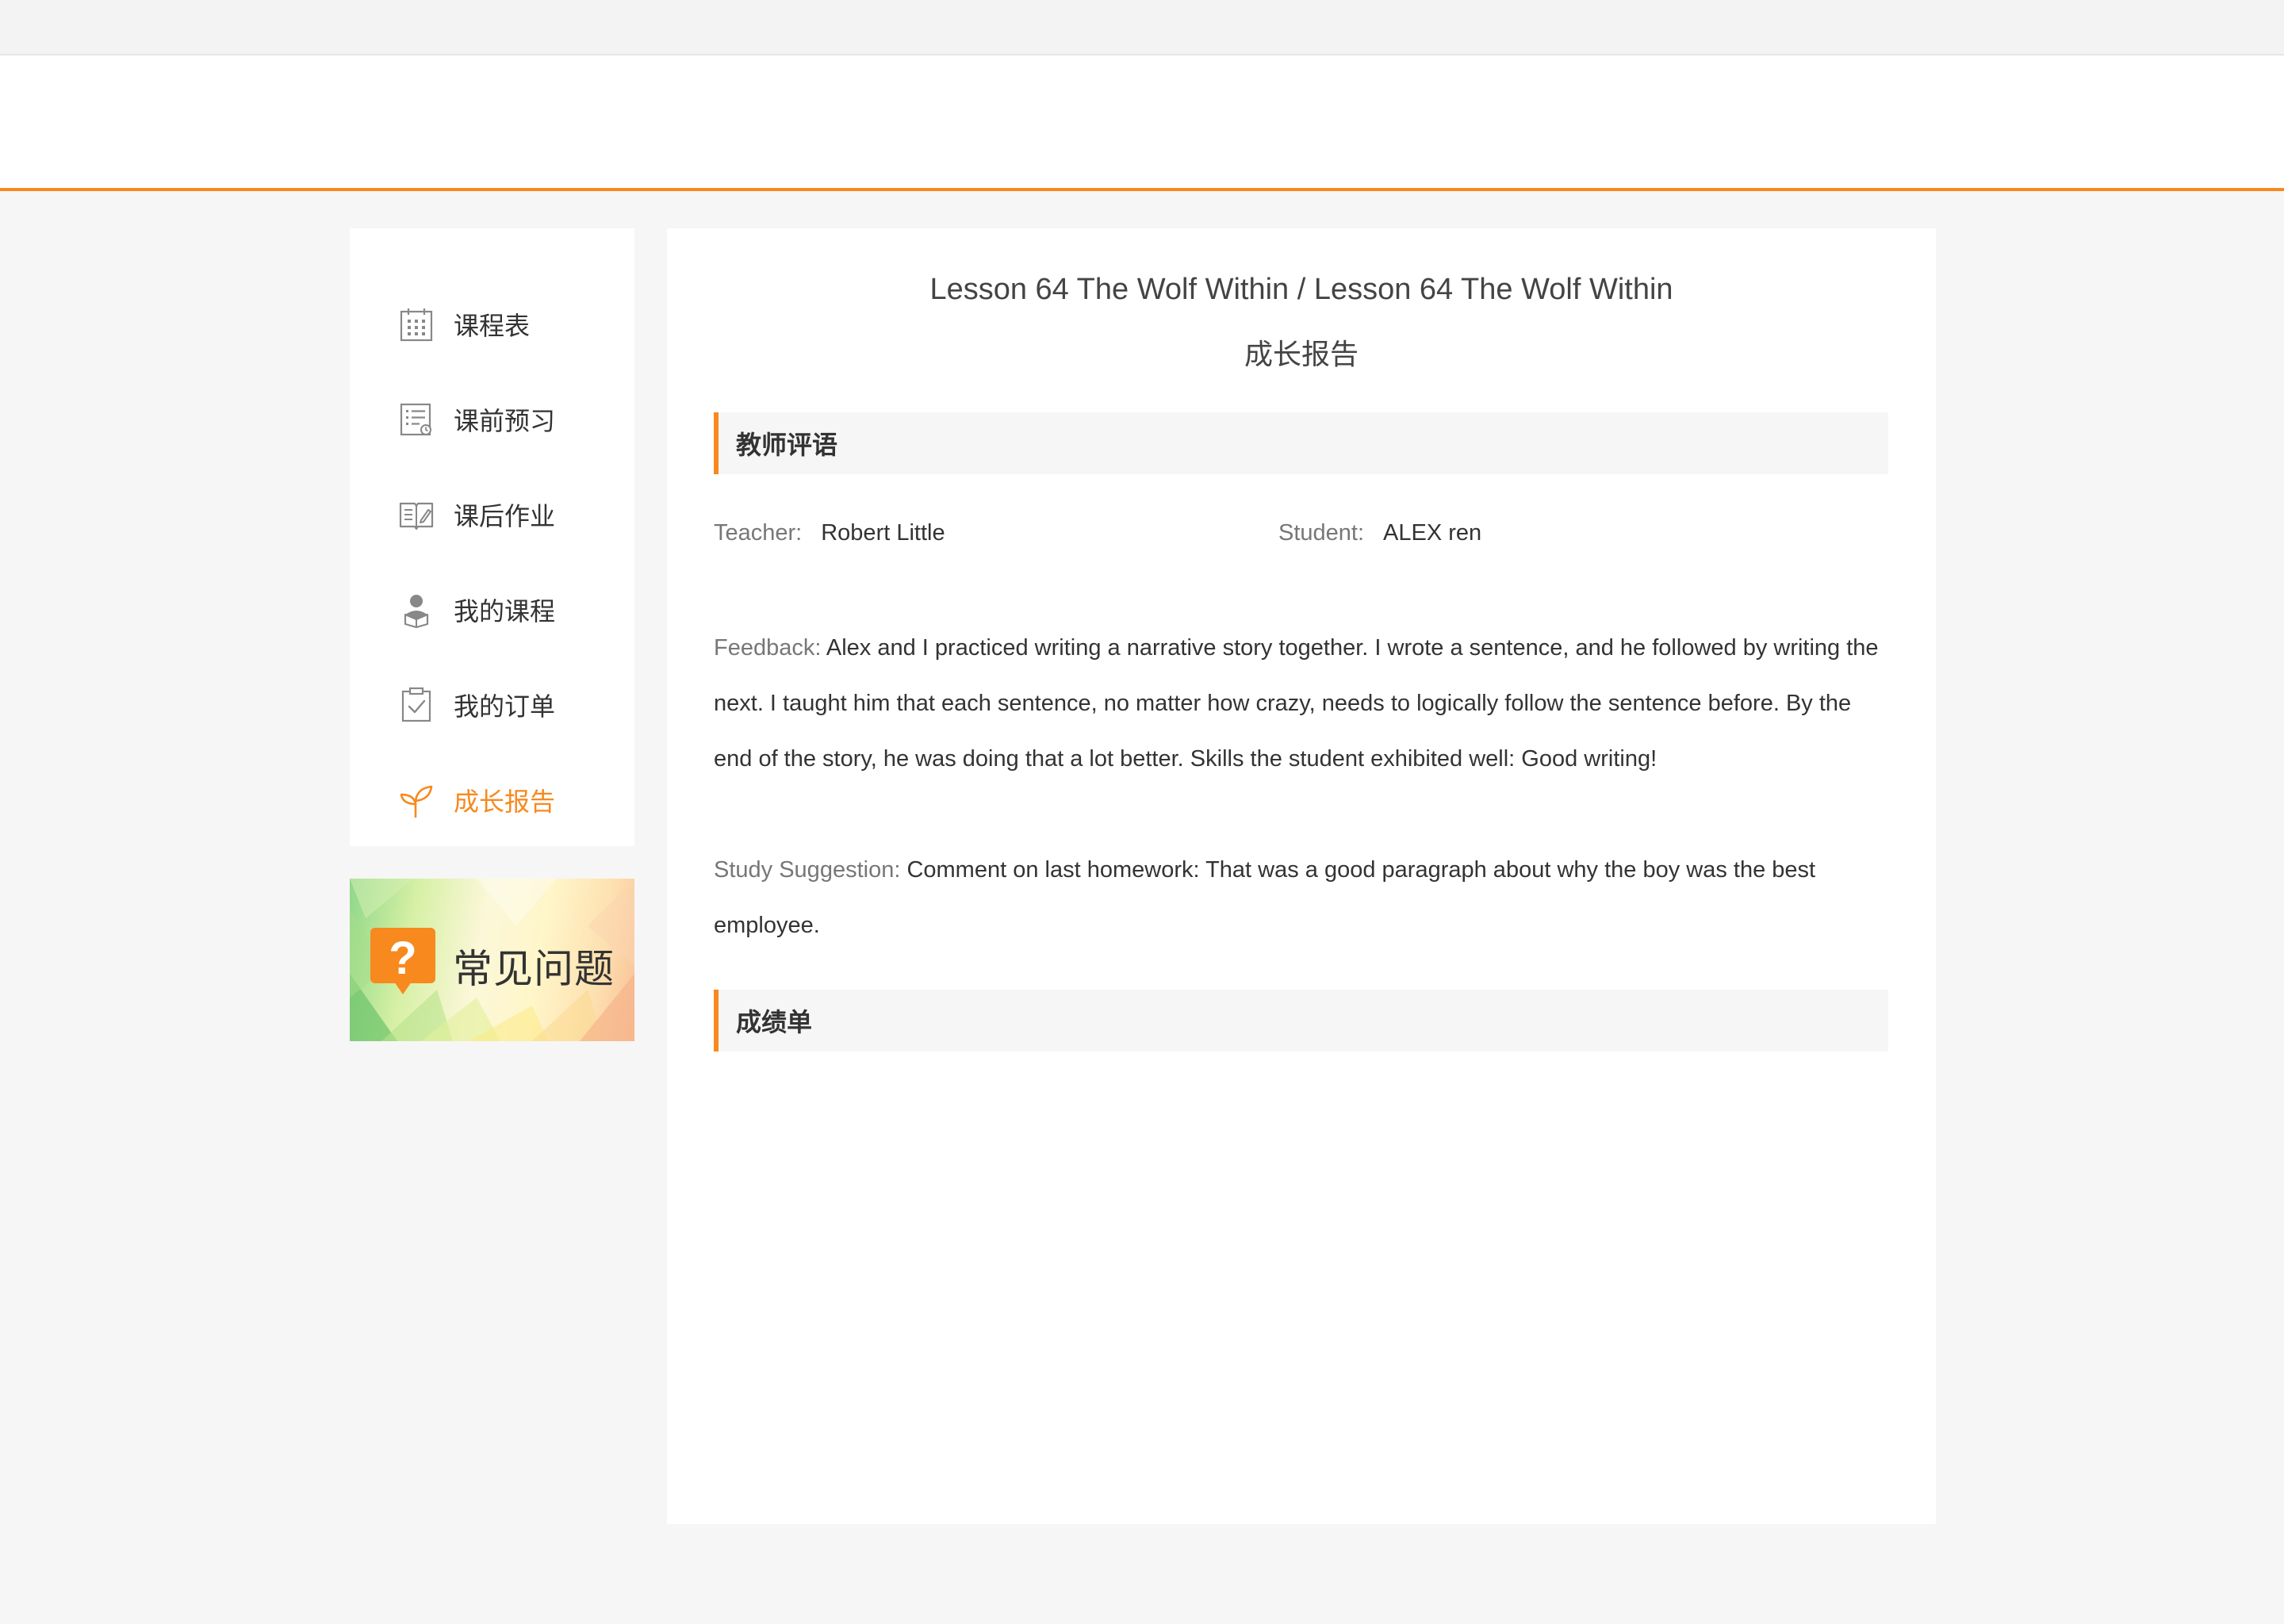  I want to click on student-info: Student: ALEX ren, so click(1379, 533).